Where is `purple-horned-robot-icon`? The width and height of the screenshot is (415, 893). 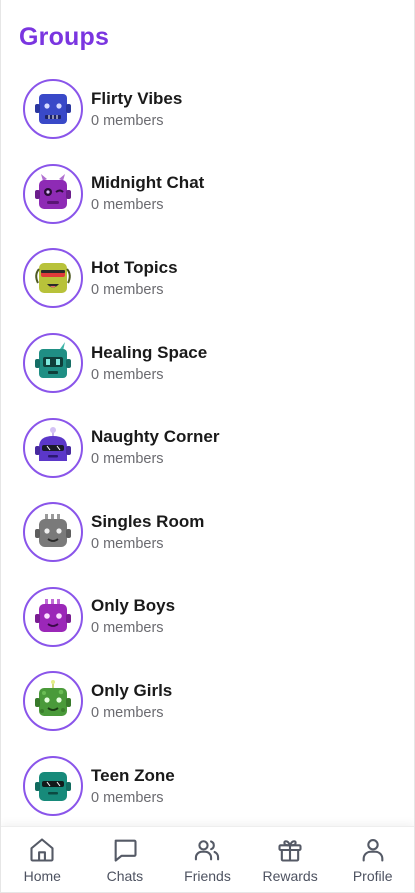 purple-horned-robot-icon is located at coordinates (53, 191).